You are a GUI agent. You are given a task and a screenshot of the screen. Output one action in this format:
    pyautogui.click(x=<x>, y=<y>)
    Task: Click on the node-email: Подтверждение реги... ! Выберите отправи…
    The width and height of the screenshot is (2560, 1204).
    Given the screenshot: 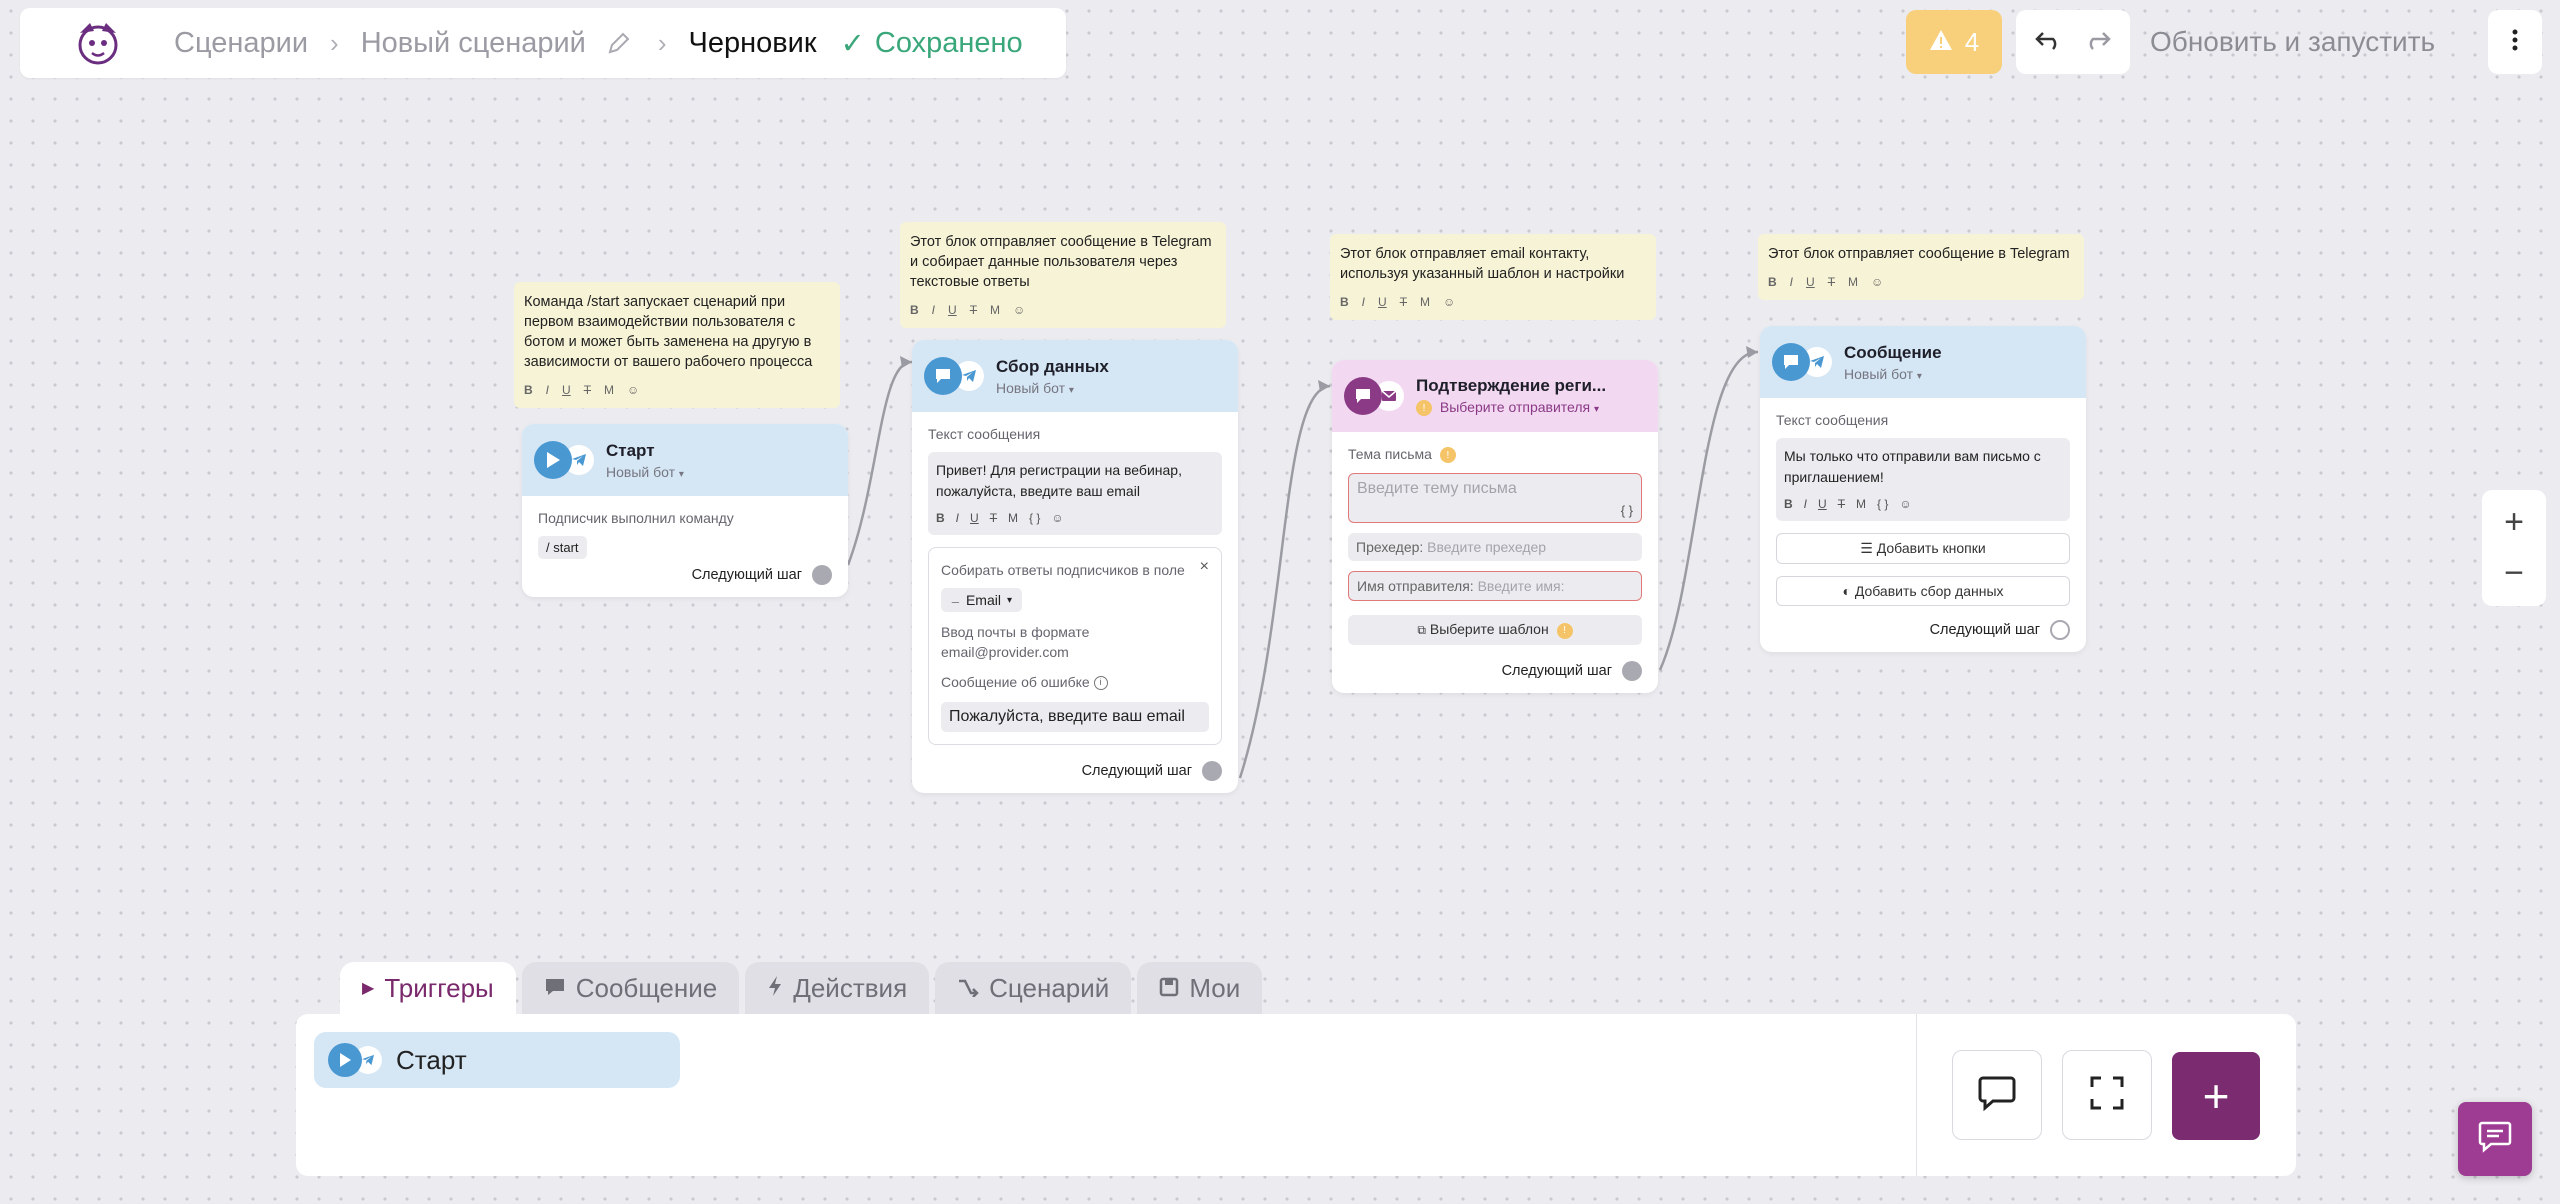 What is the action you would take?
    pyautogui.click(x=1495, y=526)
    